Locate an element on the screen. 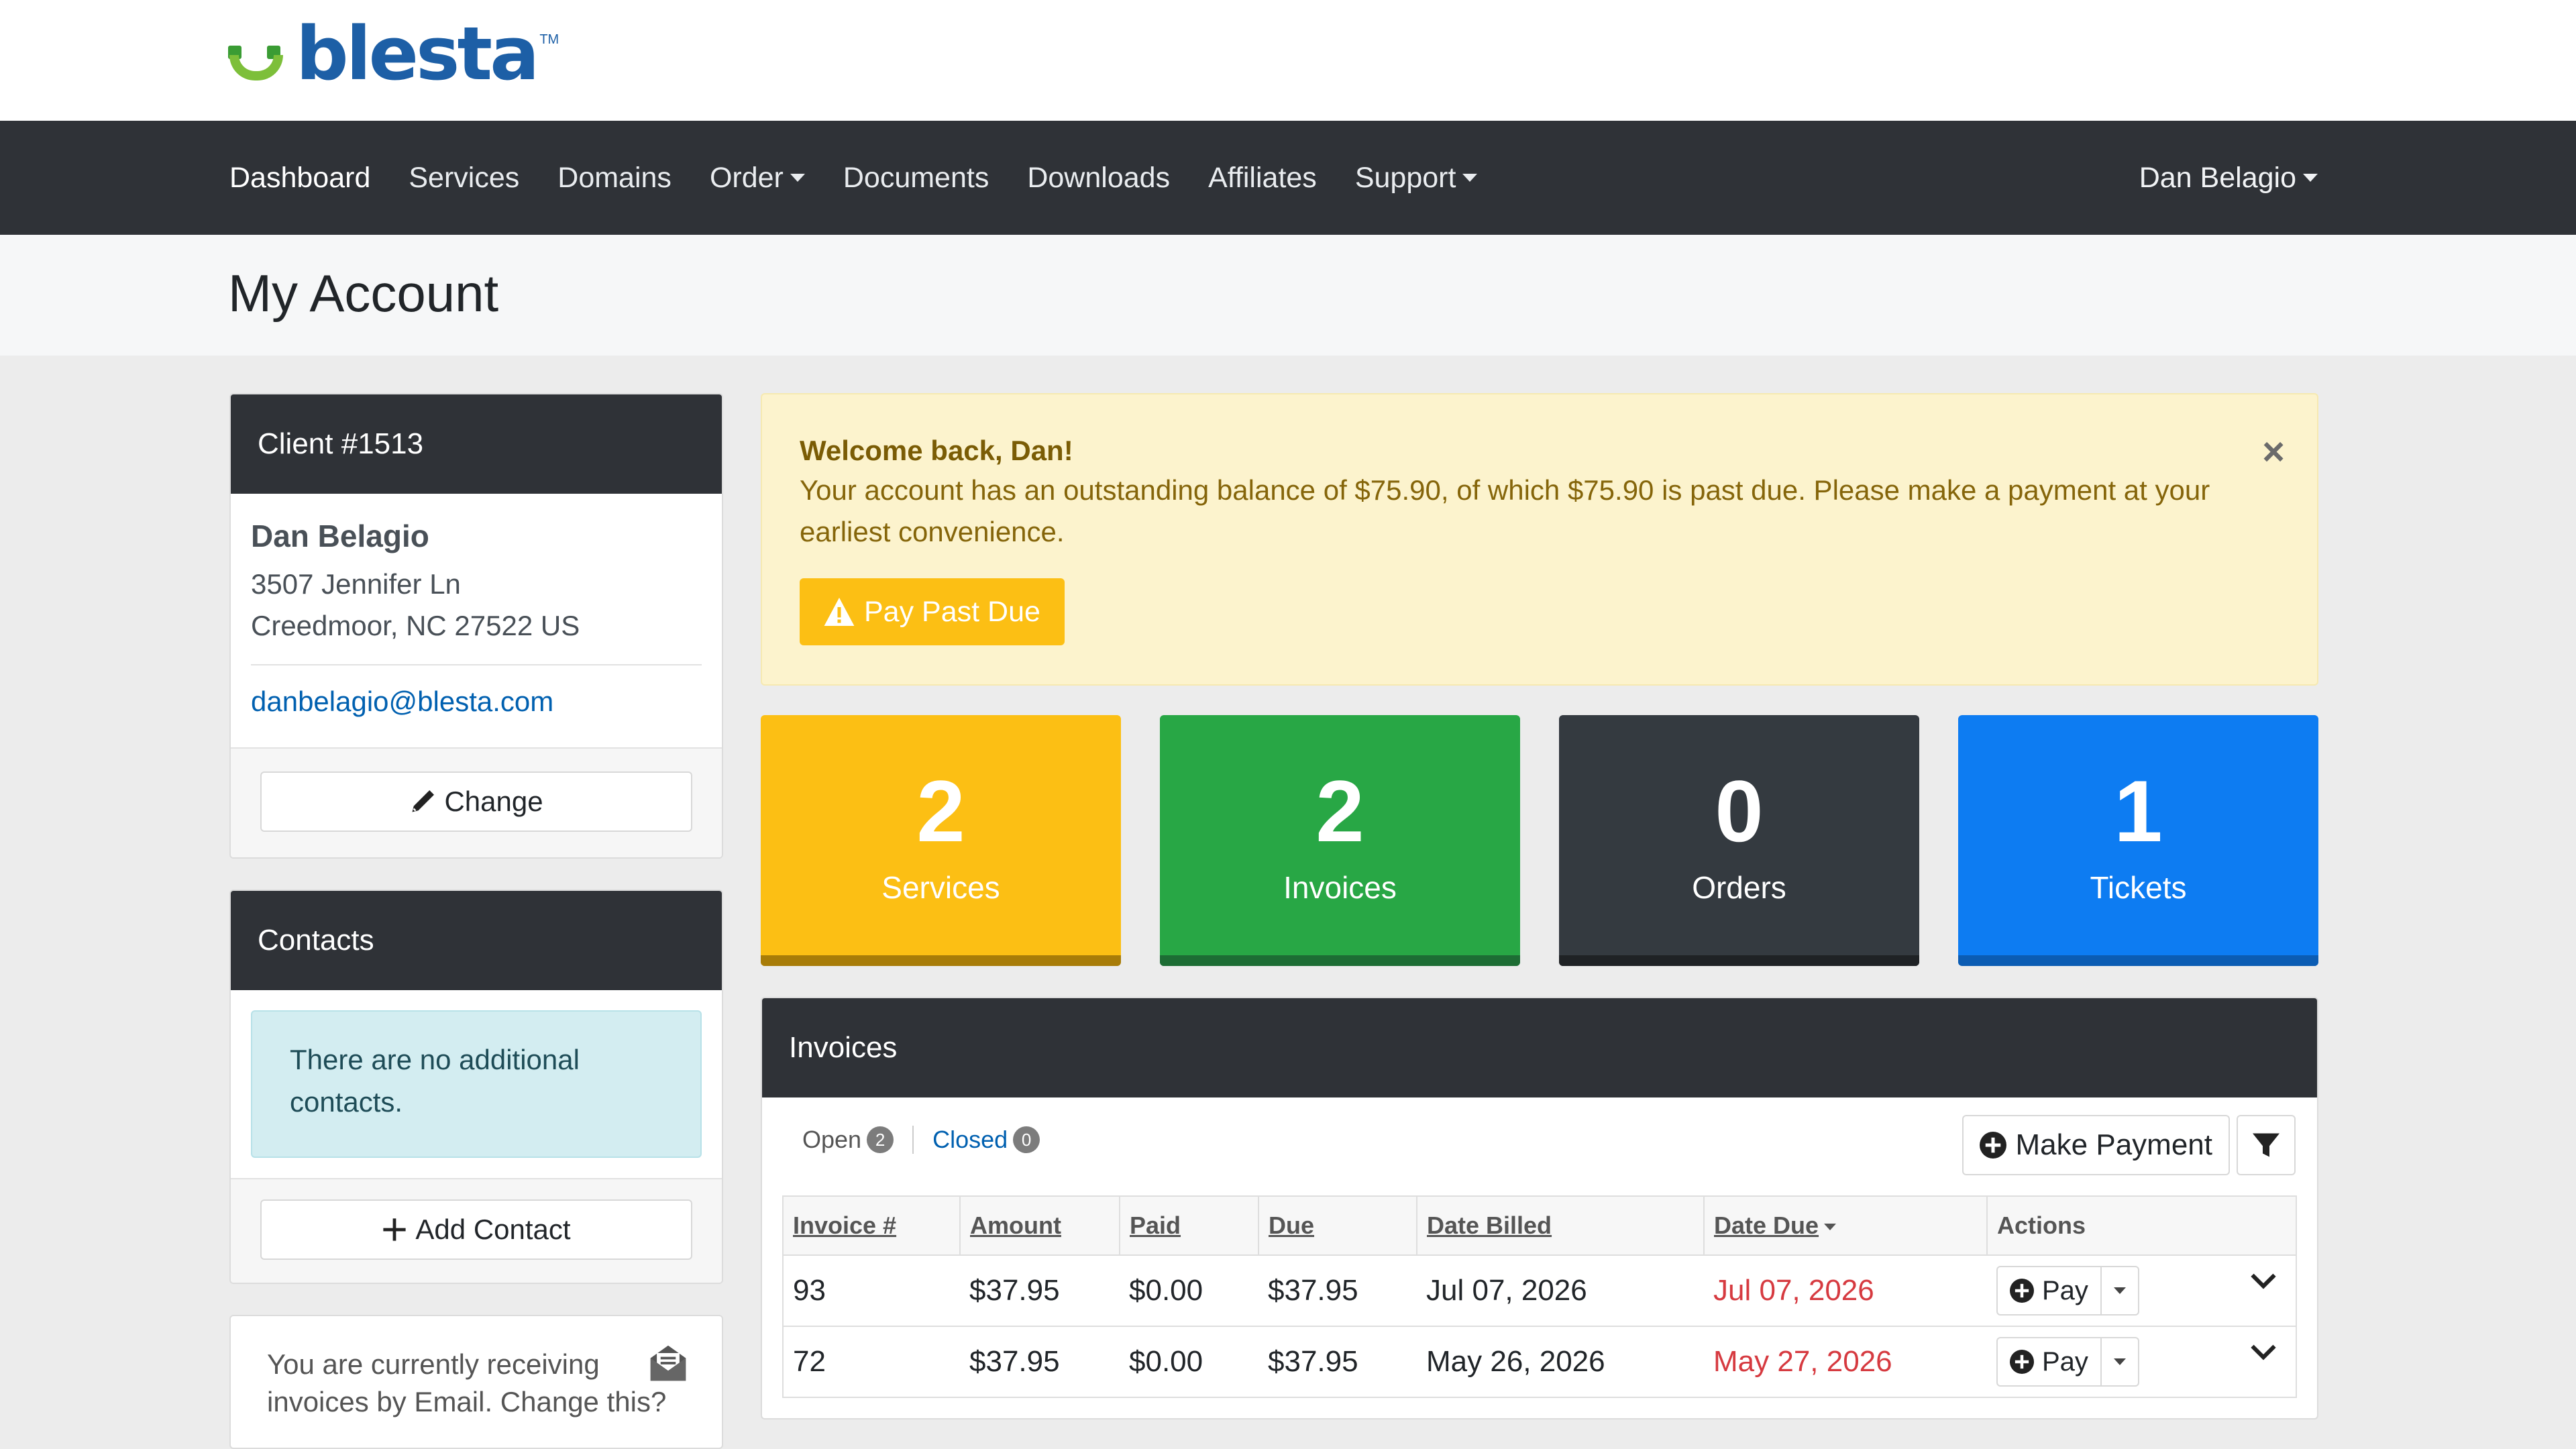 The image size is (2576, 1449). user-menu-dropdown: Dan Belagio is located at coordinates (2228, 178).